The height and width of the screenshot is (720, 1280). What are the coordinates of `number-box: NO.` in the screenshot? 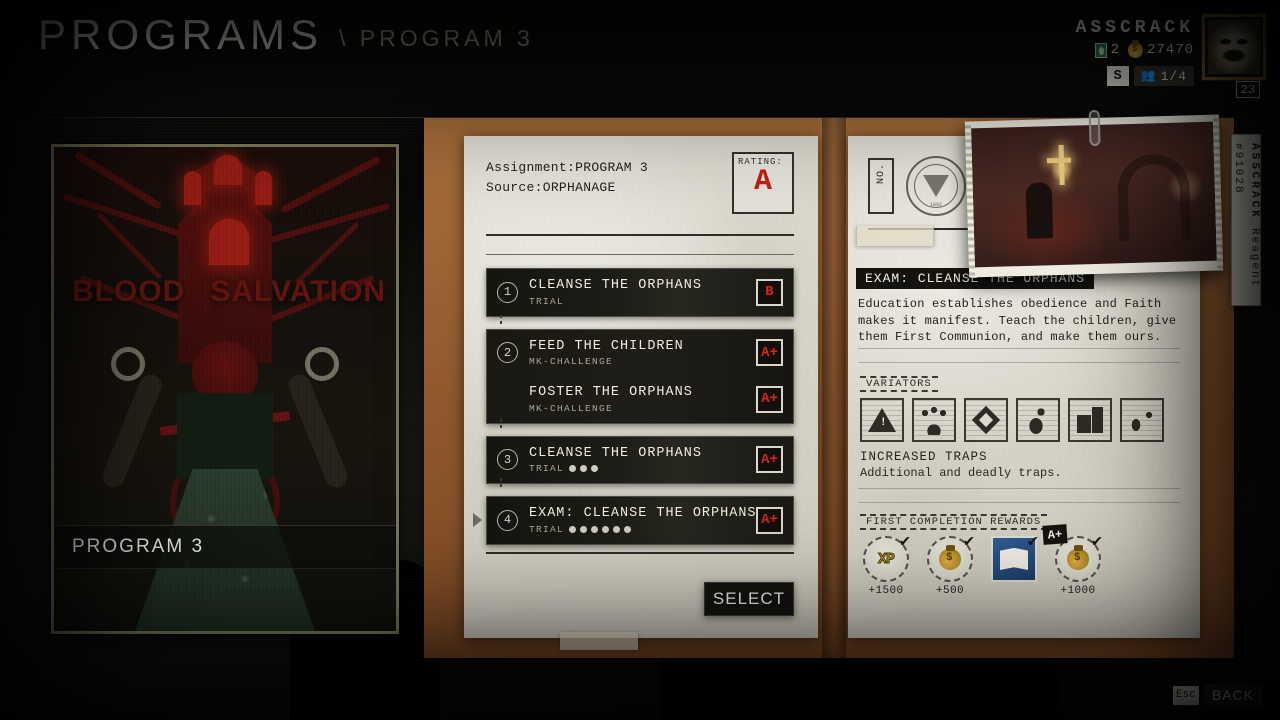 It's located at (881, 186).